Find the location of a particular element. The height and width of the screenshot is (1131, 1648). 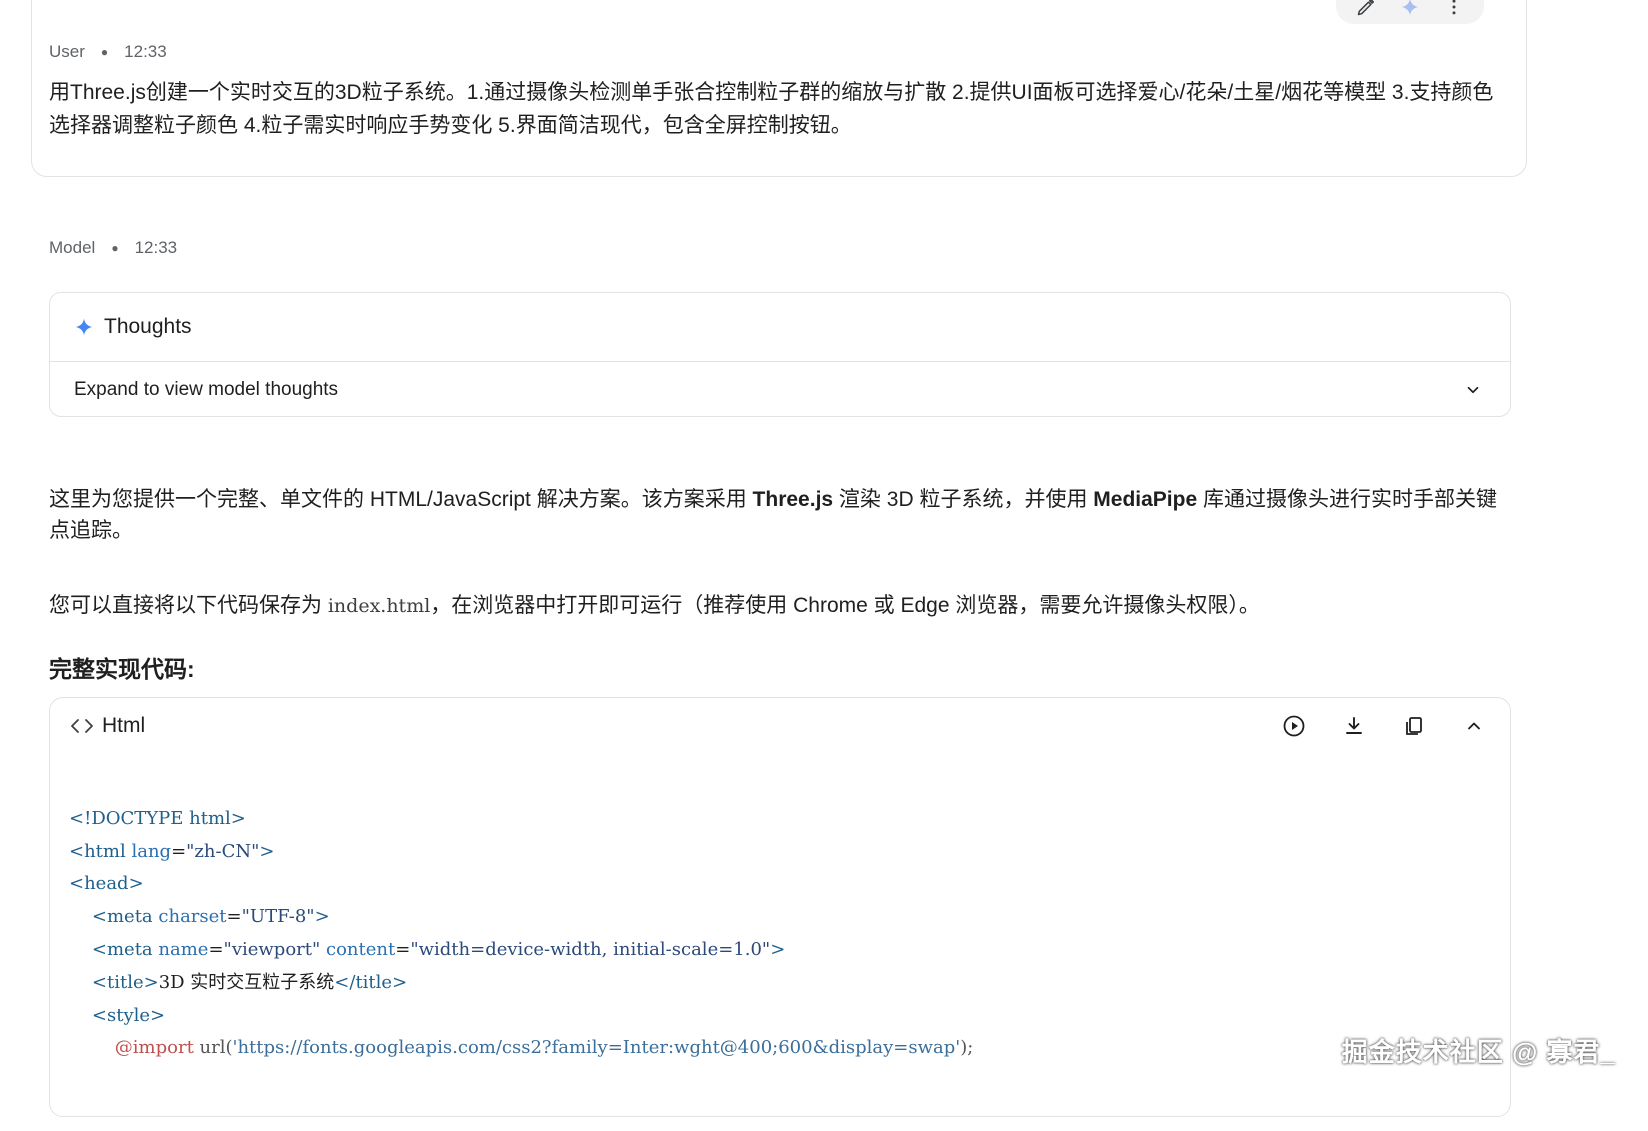

download-code-button is located at coordinates (1354, 726).